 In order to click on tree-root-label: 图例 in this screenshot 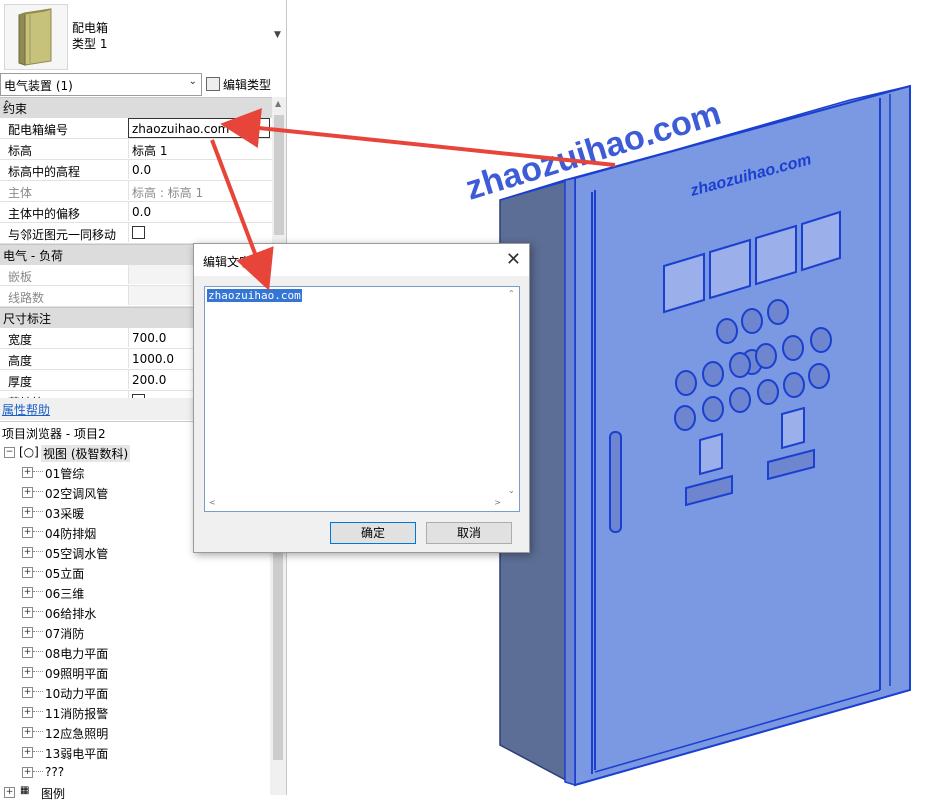, I will do `click(53, 794)`.